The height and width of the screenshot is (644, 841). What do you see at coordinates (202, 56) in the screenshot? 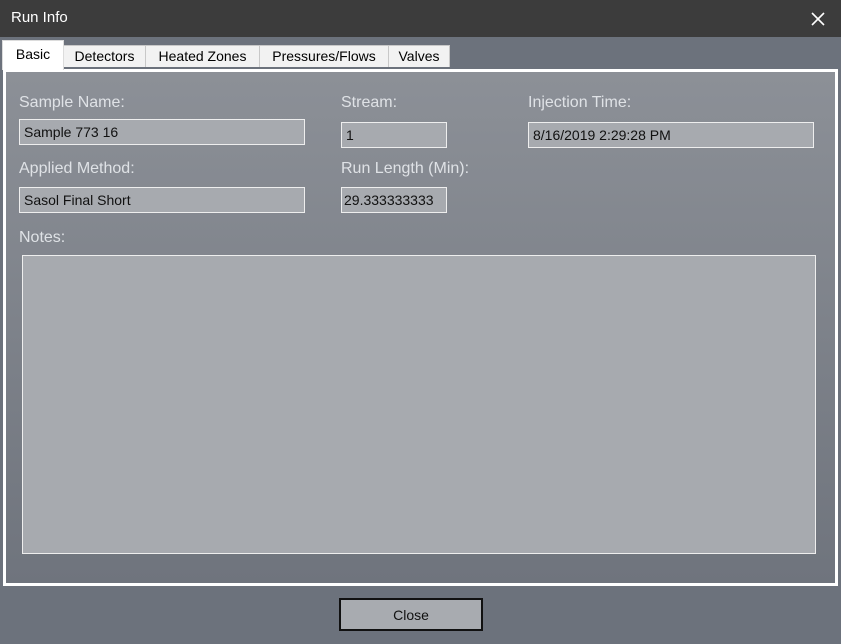
I see `tab-heated-zones: Heated Zones` at bounding box center [202, 56].